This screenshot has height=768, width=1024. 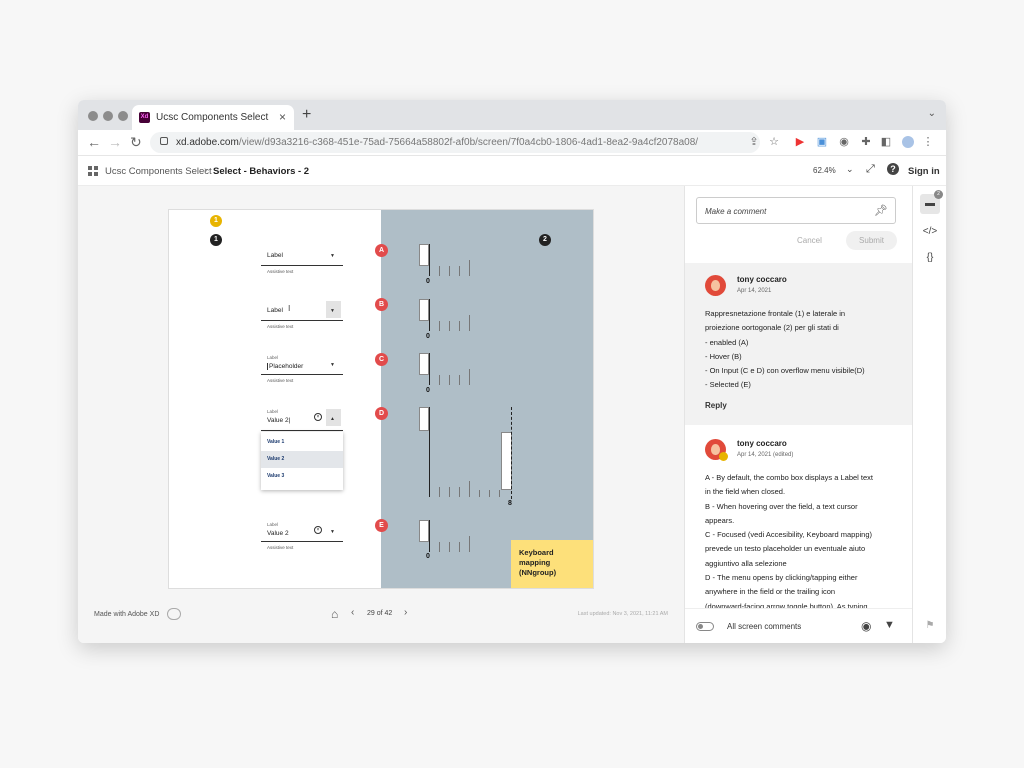 I want to click on menu-item-selected: Value 2, so click(x=302, y=459).